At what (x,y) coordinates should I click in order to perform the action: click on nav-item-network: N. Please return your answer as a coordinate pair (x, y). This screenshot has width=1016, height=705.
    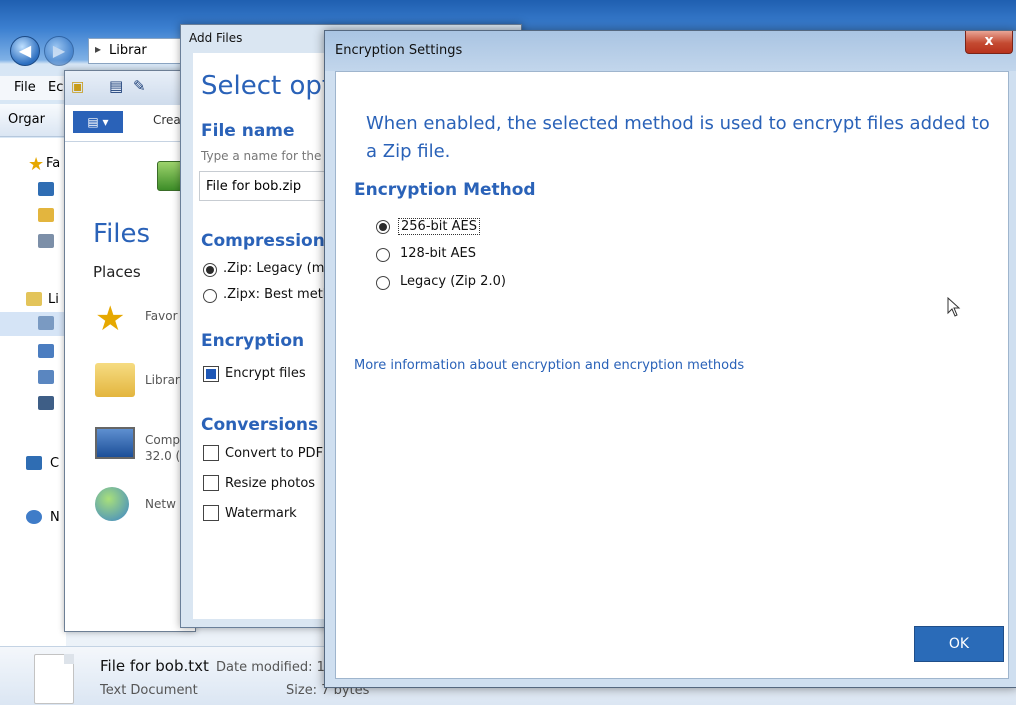
    Looking at the image, I should click on (55, 517).